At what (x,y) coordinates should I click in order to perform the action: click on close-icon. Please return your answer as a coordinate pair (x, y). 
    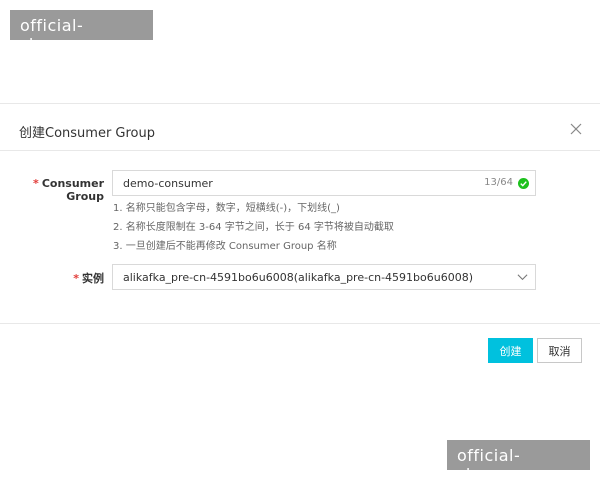
    Looking at the image, I should click on (576, 129).